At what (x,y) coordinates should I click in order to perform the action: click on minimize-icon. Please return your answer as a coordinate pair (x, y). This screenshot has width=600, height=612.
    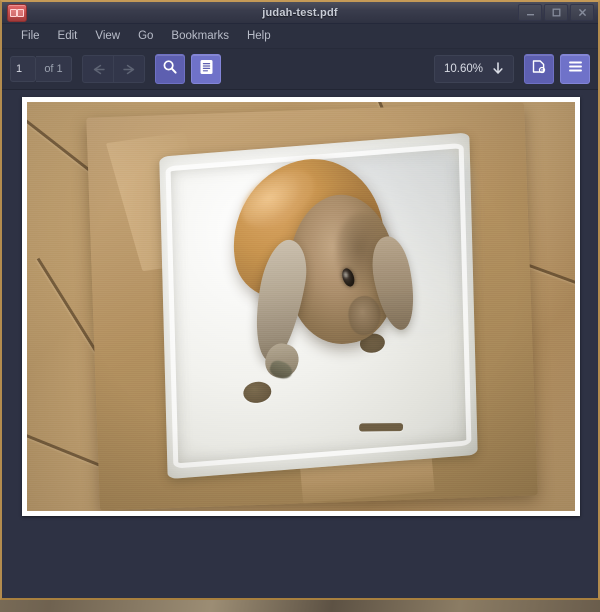
    Looking at the image, I should click on (530, 12).